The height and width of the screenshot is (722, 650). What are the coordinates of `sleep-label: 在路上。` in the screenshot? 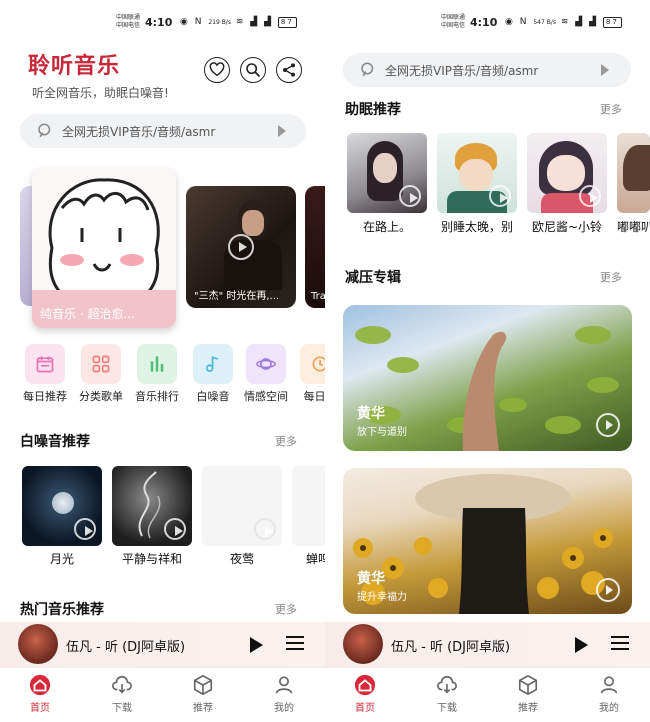 It's located at (386, 227).